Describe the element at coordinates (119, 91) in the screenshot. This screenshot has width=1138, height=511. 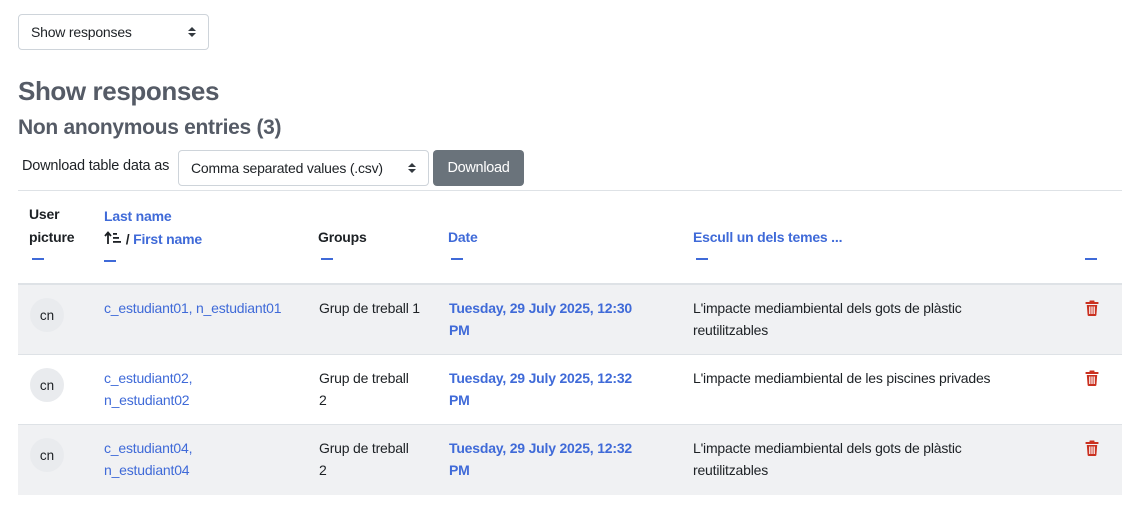
I see `page-title: Show responses` at that location.